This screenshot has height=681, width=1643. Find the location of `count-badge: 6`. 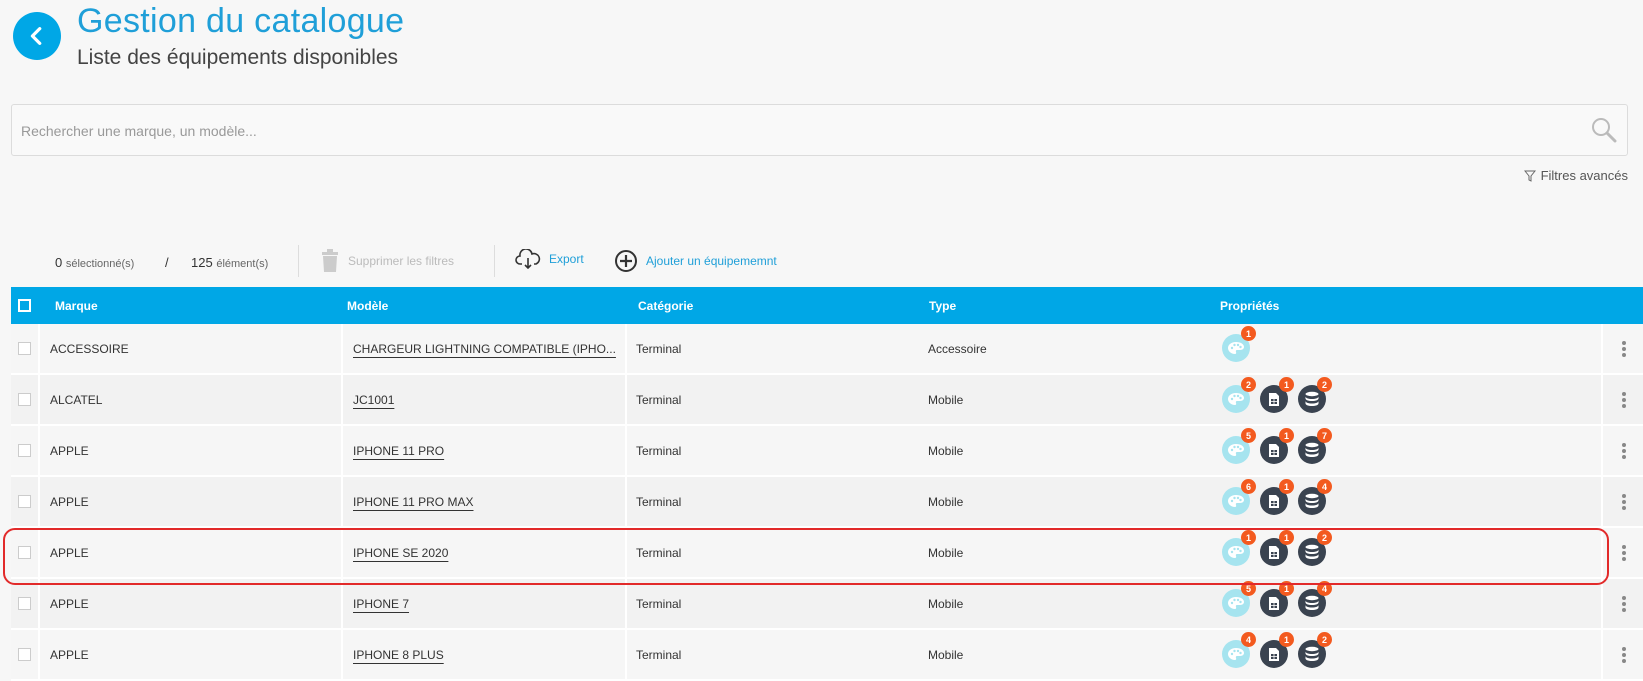

count-badge: 6 is located at coordinates (1248, 486).